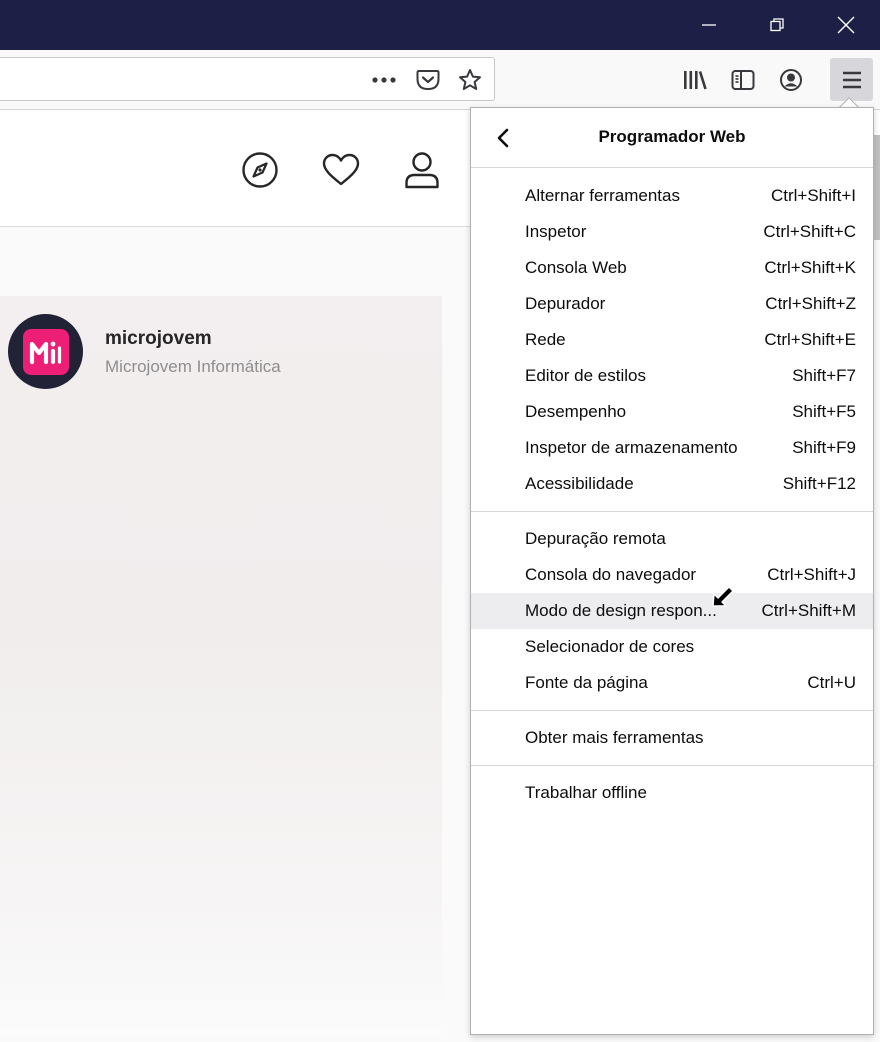 The image size is (880, 1042). What do you see at coordinates (813, 195) in the screenshot?
I see `menu-item-shortcut: Ctrl+Shift+I` at bounding box center [813, 195].